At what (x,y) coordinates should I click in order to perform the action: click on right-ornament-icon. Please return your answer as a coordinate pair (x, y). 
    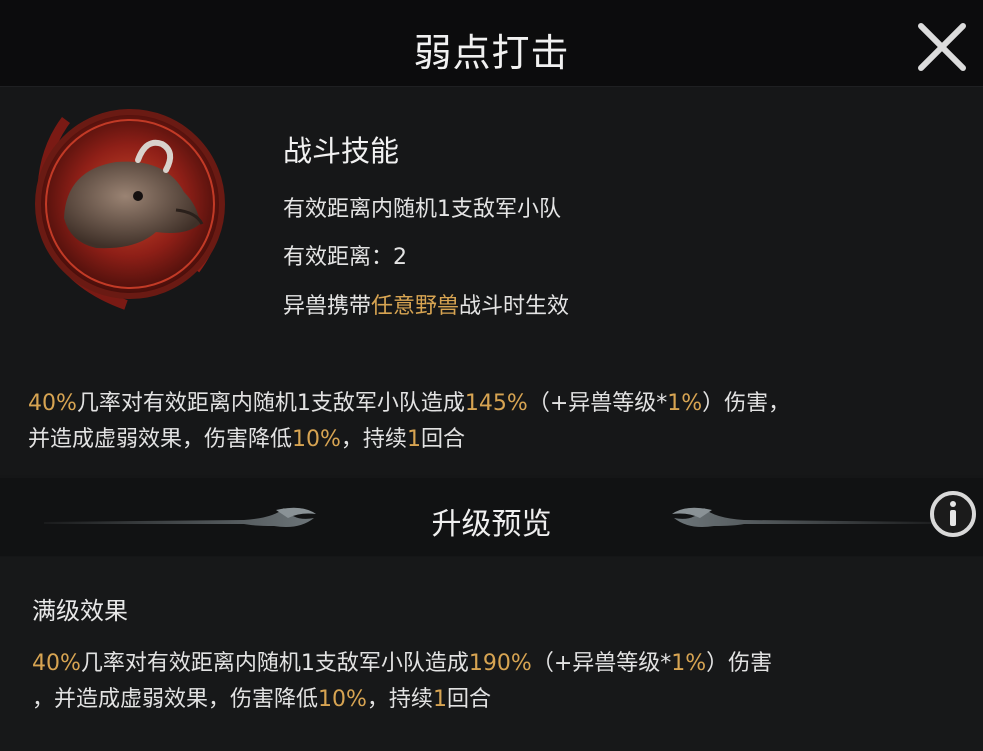
    Looking at the image, I should click on (808, 517).